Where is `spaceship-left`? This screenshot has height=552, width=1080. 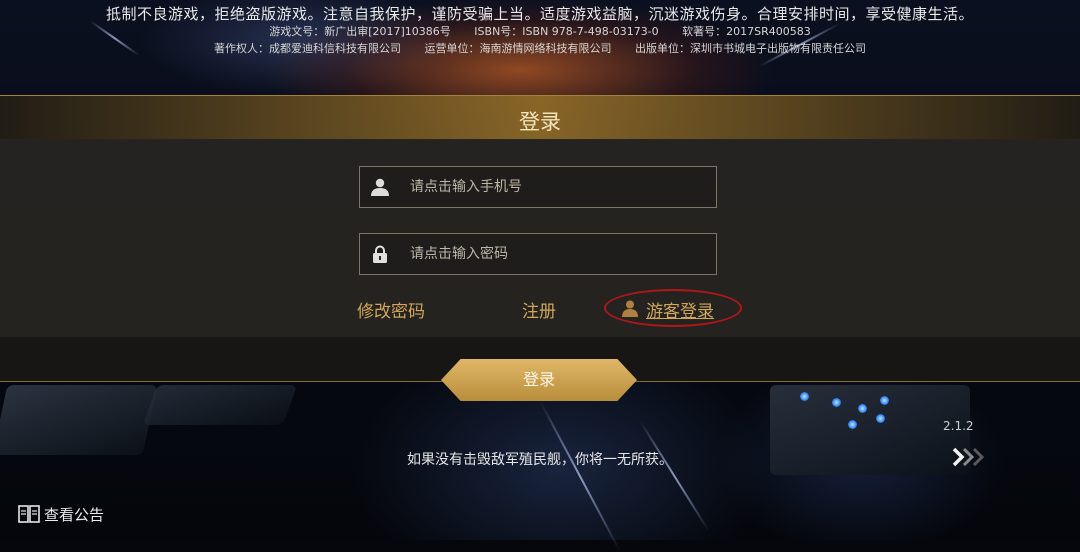 spaceship-left is located at coordinates (79, 420).